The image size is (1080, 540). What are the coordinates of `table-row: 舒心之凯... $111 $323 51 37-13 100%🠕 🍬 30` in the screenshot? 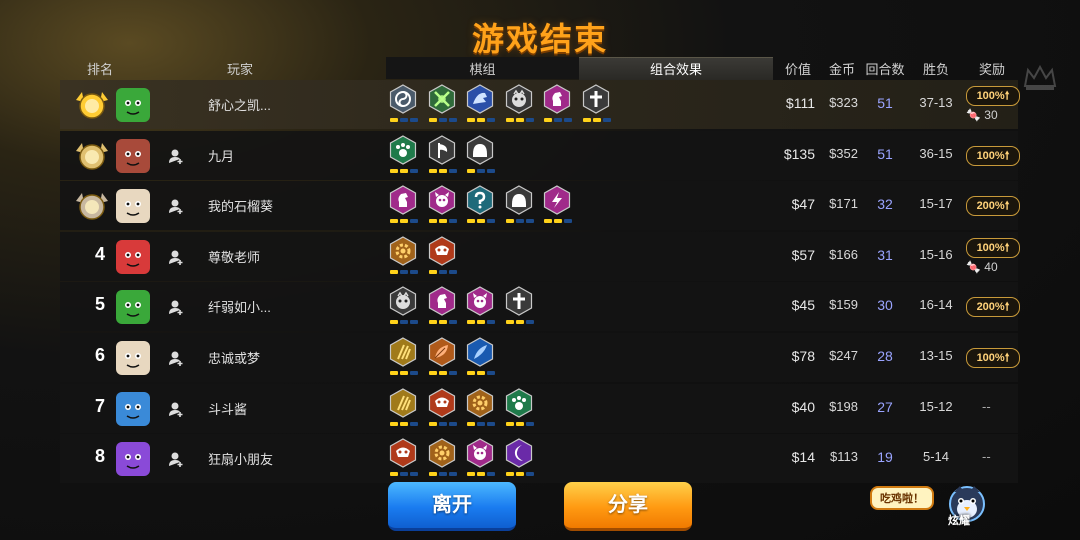 It's located at (540, 104).